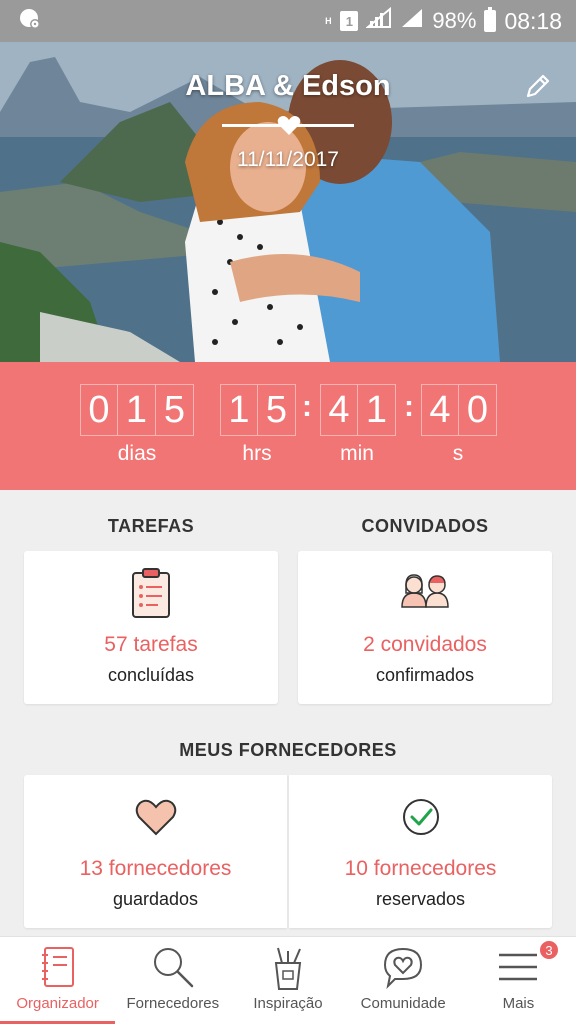 The height and width of the screenshot is (1024, 576). I want to click on sim-icon: 1, so click(349, 21).